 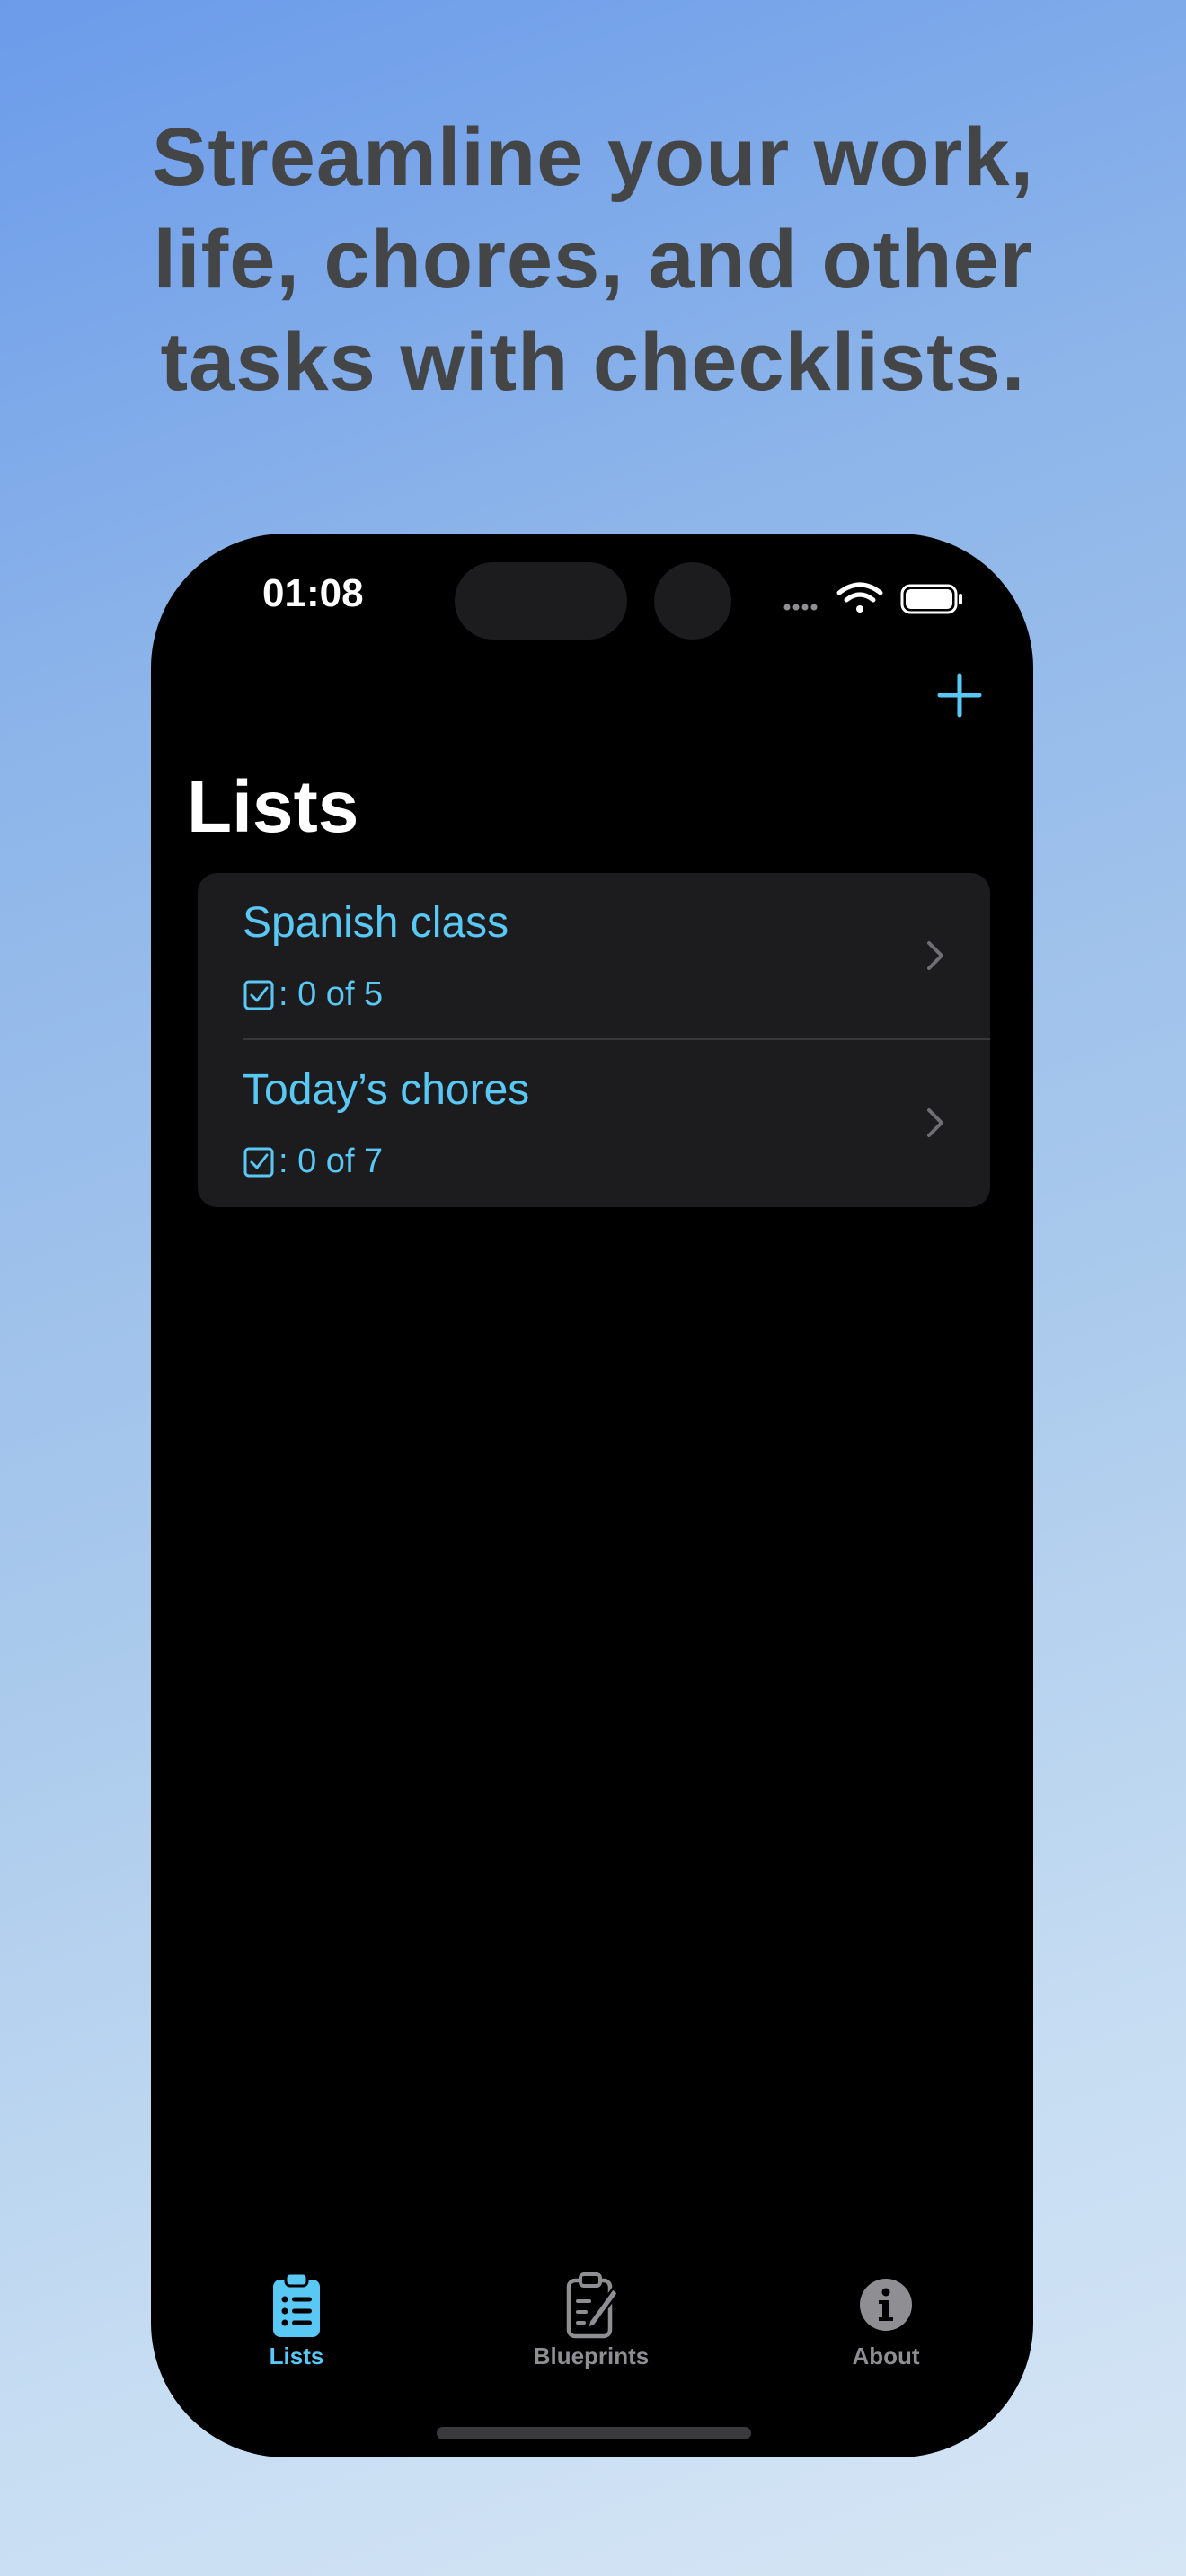 I want to click on tab-label: Lists, so click(x=296, y=2355).